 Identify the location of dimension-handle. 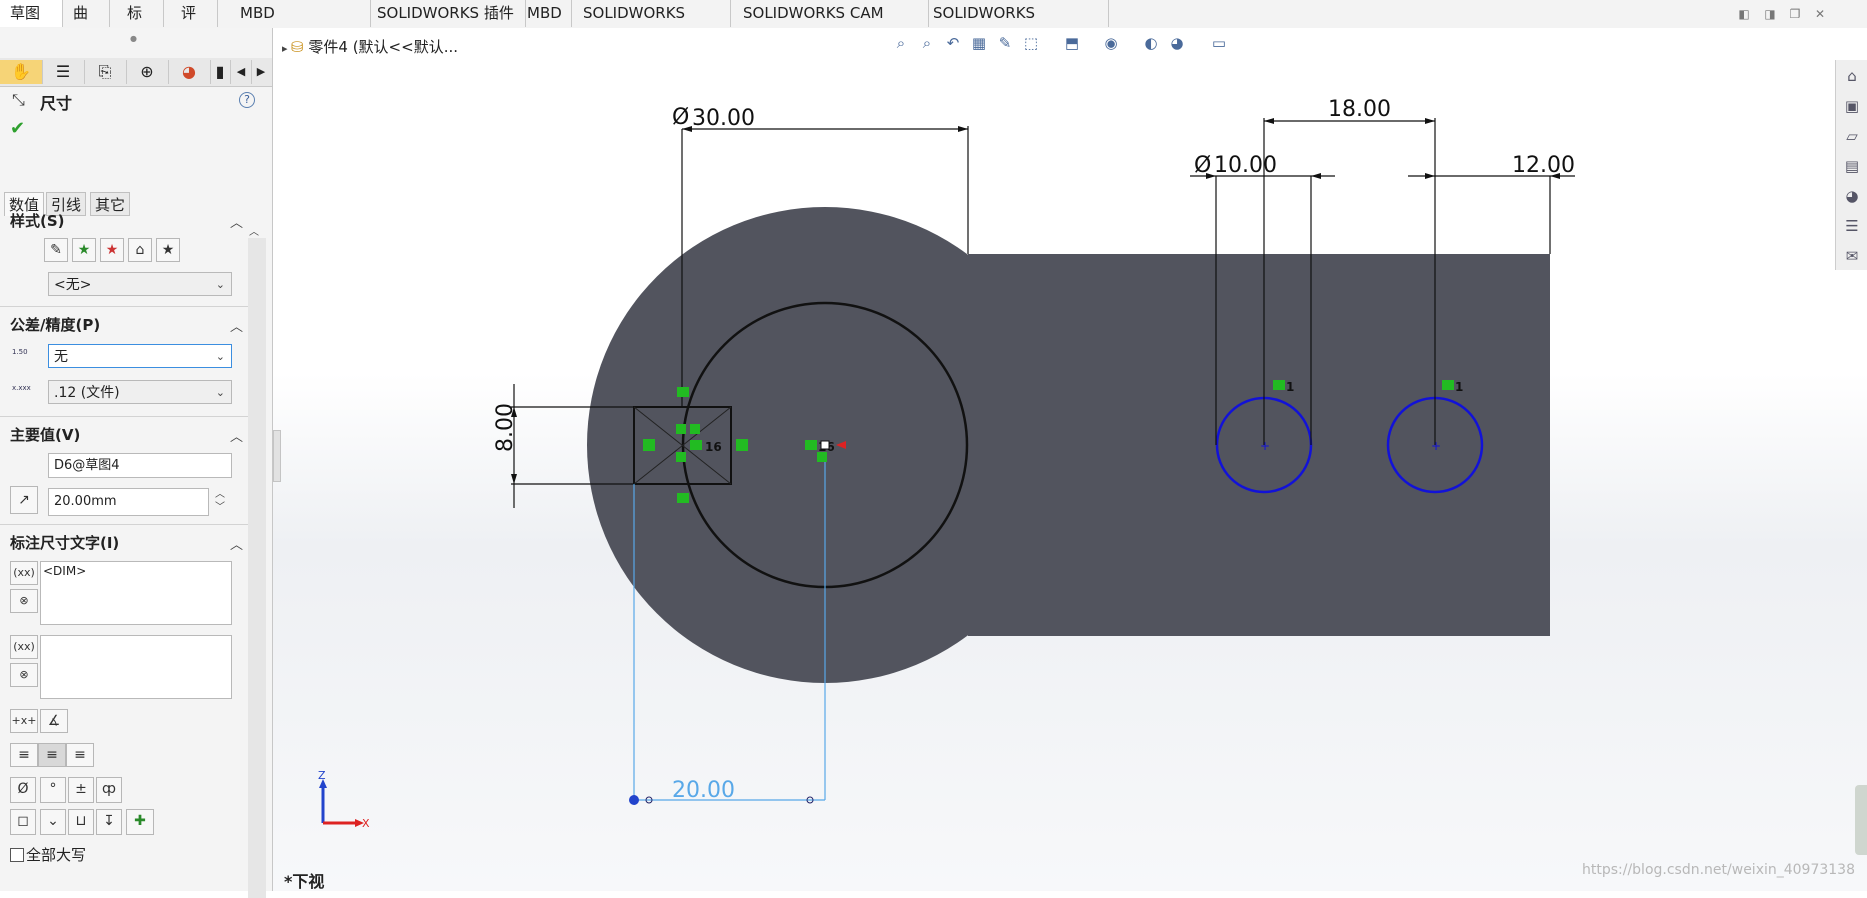
(634, 800).